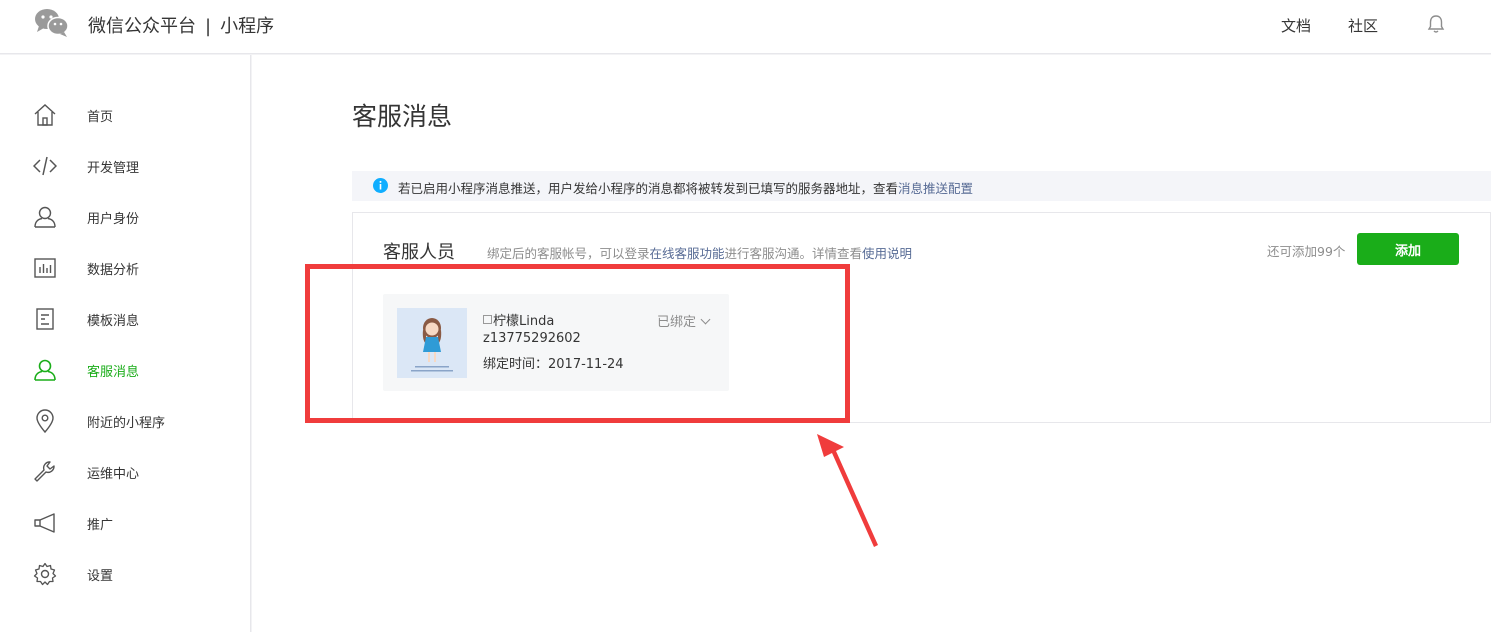 This screenshot has height=632, width=1491. I want to click on sidebar-item-user-identity: 用户身份, so click(125, 217).